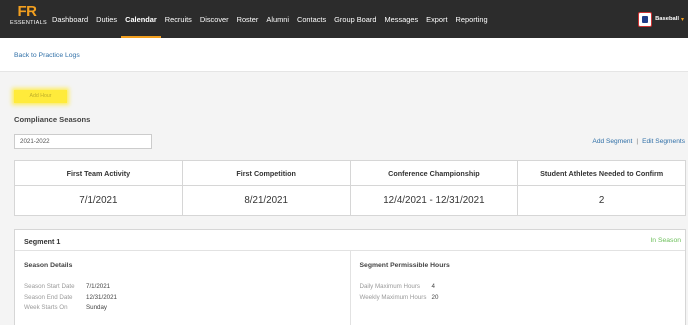 The width and height of the screenshot is (688, 325). What do you see at coordinates (46, 307) in the screenshot?
I see `detail-label: Week Starts On` at bounding box center [46, 307].